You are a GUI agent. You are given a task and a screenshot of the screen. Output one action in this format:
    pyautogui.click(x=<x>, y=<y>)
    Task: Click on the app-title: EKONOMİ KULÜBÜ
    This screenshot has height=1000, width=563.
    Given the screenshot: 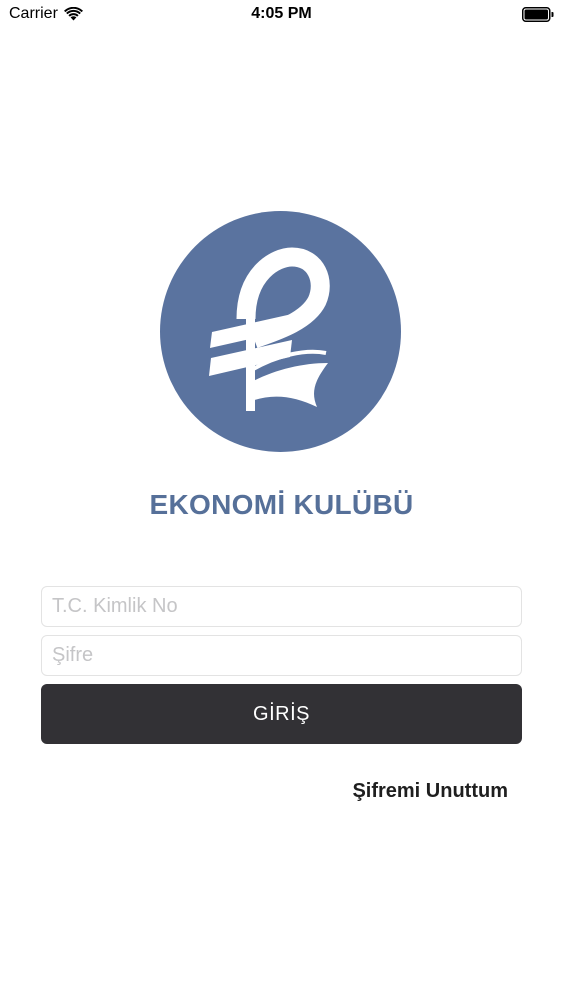 What is the action you would take?
    pyautogui.click(x=281, y=504)
    